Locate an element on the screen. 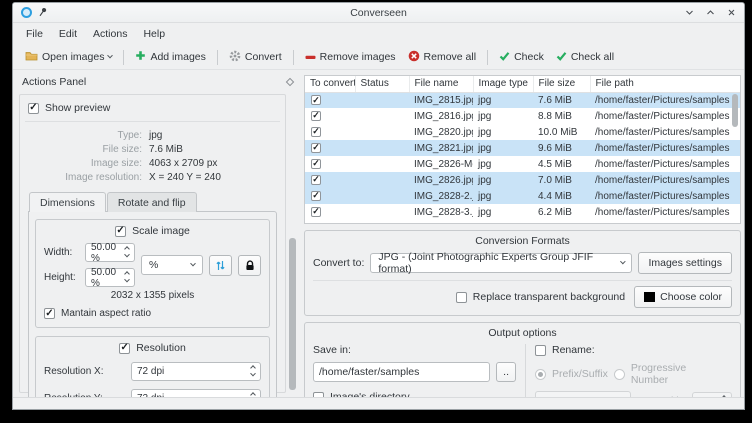 Image resolution: width=752 pixels, height=423 pixels. images-settings-button: Images settings is located at coordinates (685, 263).